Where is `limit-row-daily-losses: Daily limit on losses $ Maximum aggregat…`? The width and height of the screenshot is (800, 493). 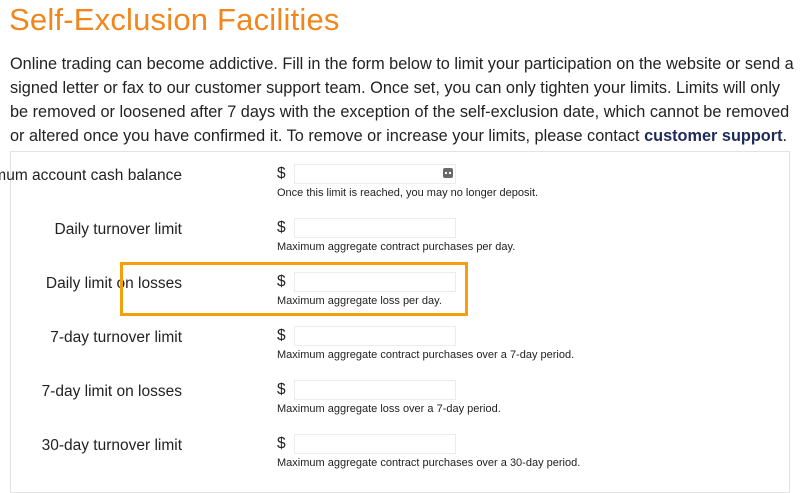 limit-row-daily-losses: Daily limit on losses $ Maximum aggregat… is located at coordinates (361, 287).